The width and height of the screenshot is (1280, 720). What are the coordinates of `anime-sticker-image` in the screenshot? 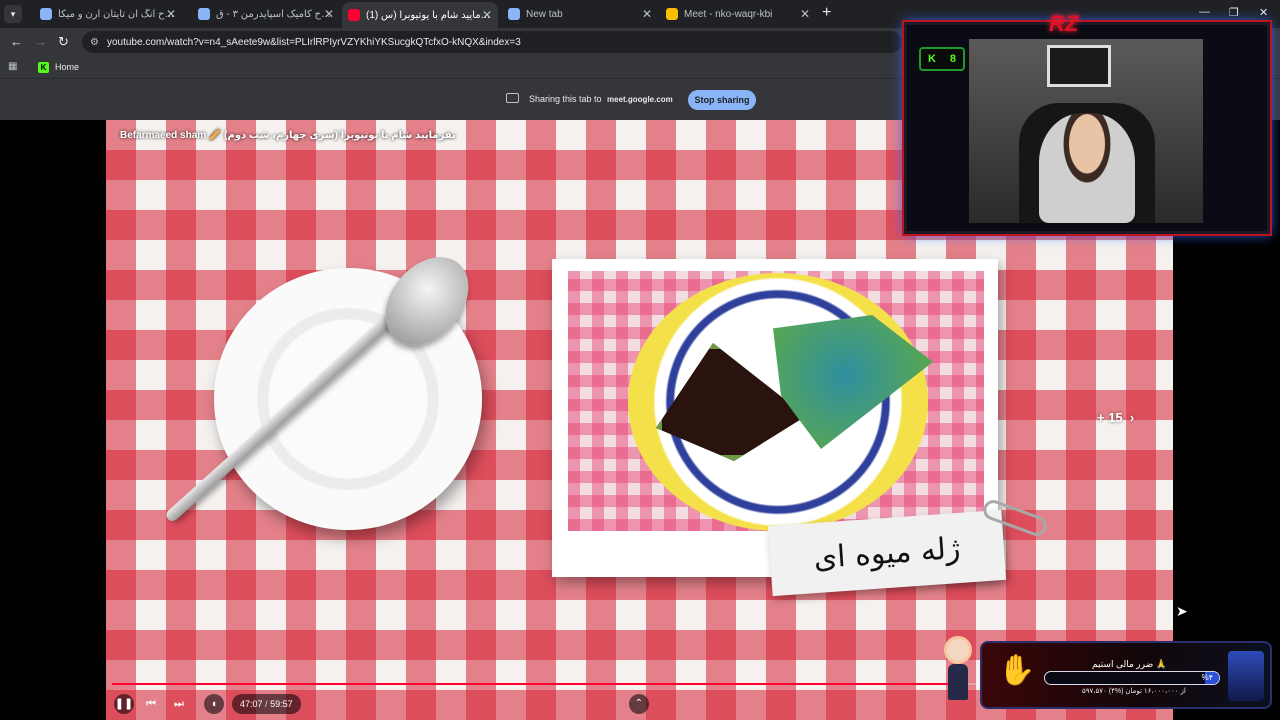 It's located at (958, 669).